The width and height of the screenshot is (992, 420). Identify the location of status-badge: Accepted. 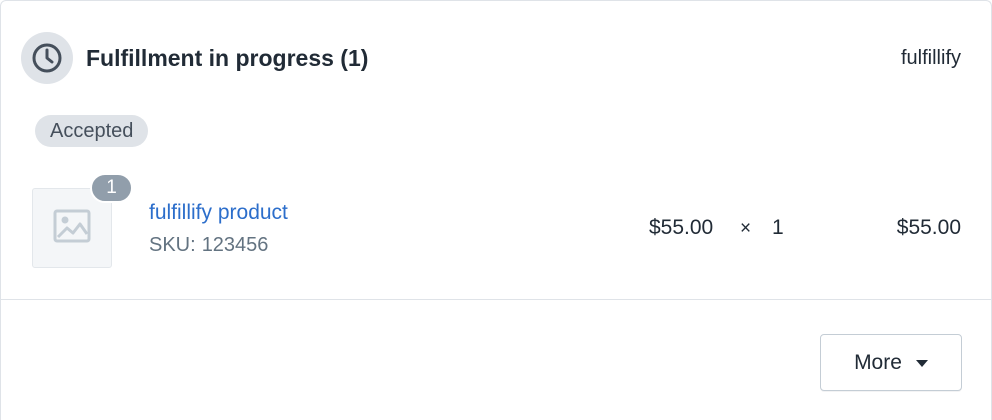
(92, 131).